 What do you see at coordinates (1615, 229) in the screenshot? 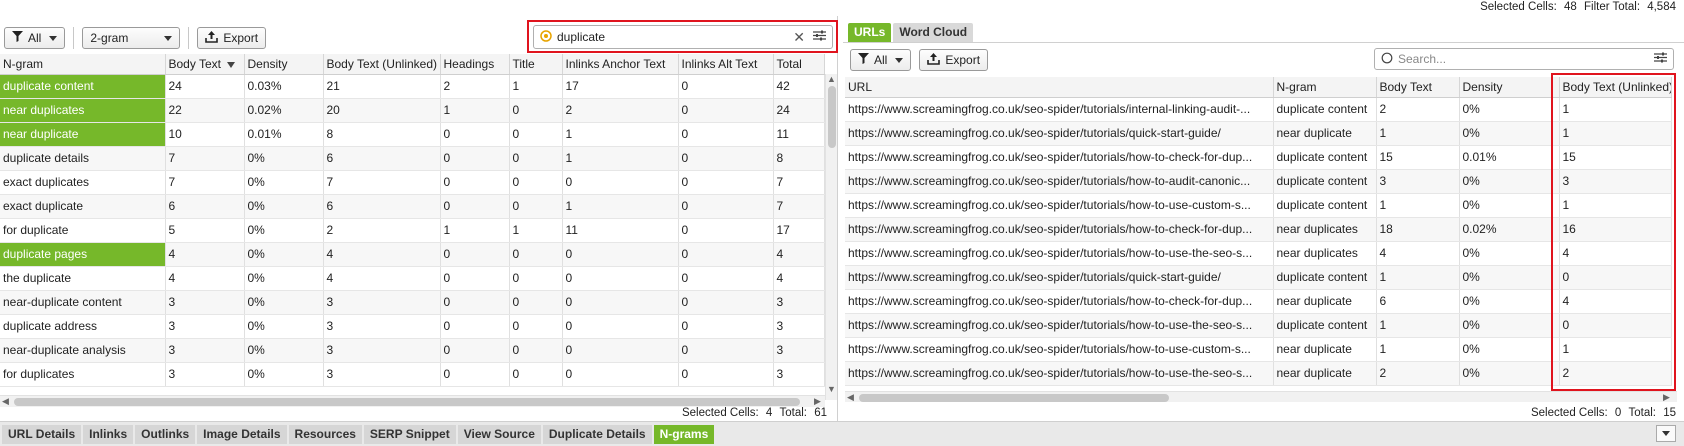
I see `table-cell: 16` at bounding box center [1615, 229].